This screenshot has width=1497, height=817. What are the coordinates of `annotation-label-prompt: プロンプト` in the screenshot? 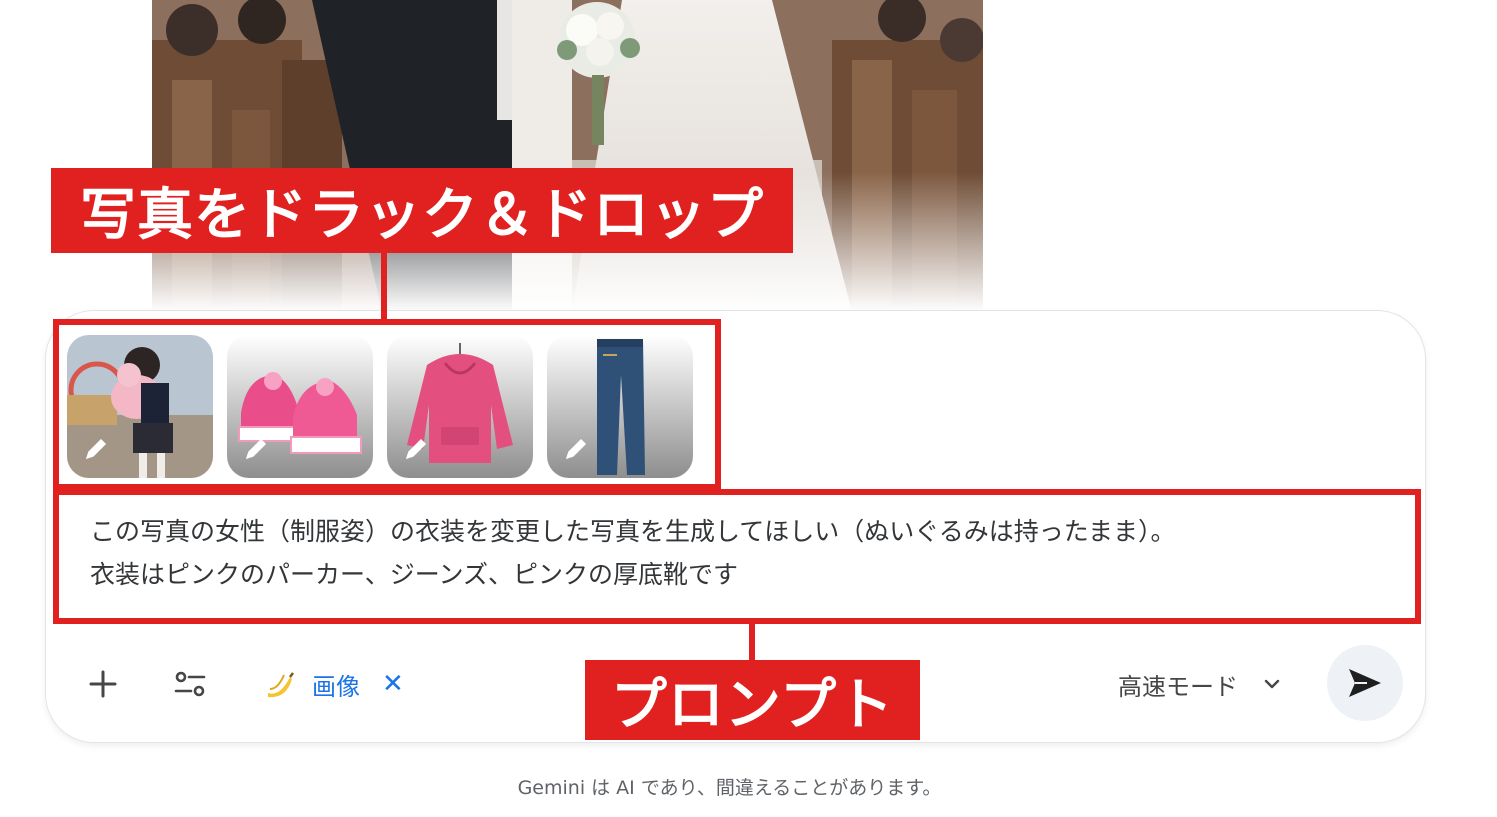 It's located at (752, 700).